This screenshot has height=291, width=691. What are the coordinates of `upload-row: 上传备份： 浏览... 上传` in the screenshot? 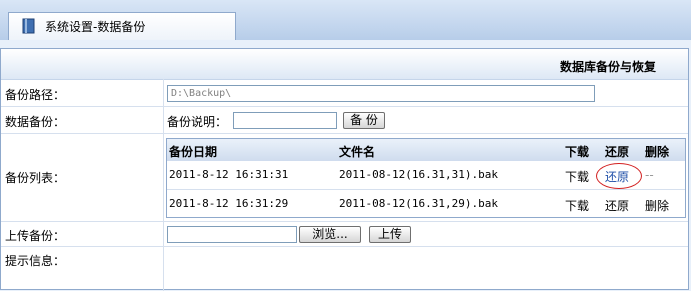 It's located at (344, 234).